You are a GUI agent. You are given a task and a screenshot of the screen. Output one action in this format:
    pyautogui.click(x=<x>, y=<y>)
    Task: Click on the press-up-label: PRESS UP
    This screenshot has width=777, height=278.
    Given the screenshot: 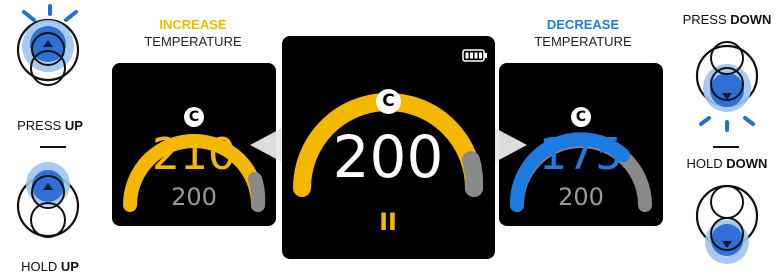 What is the action you would take?
    pyautogui.click(x=50, y=125)
    